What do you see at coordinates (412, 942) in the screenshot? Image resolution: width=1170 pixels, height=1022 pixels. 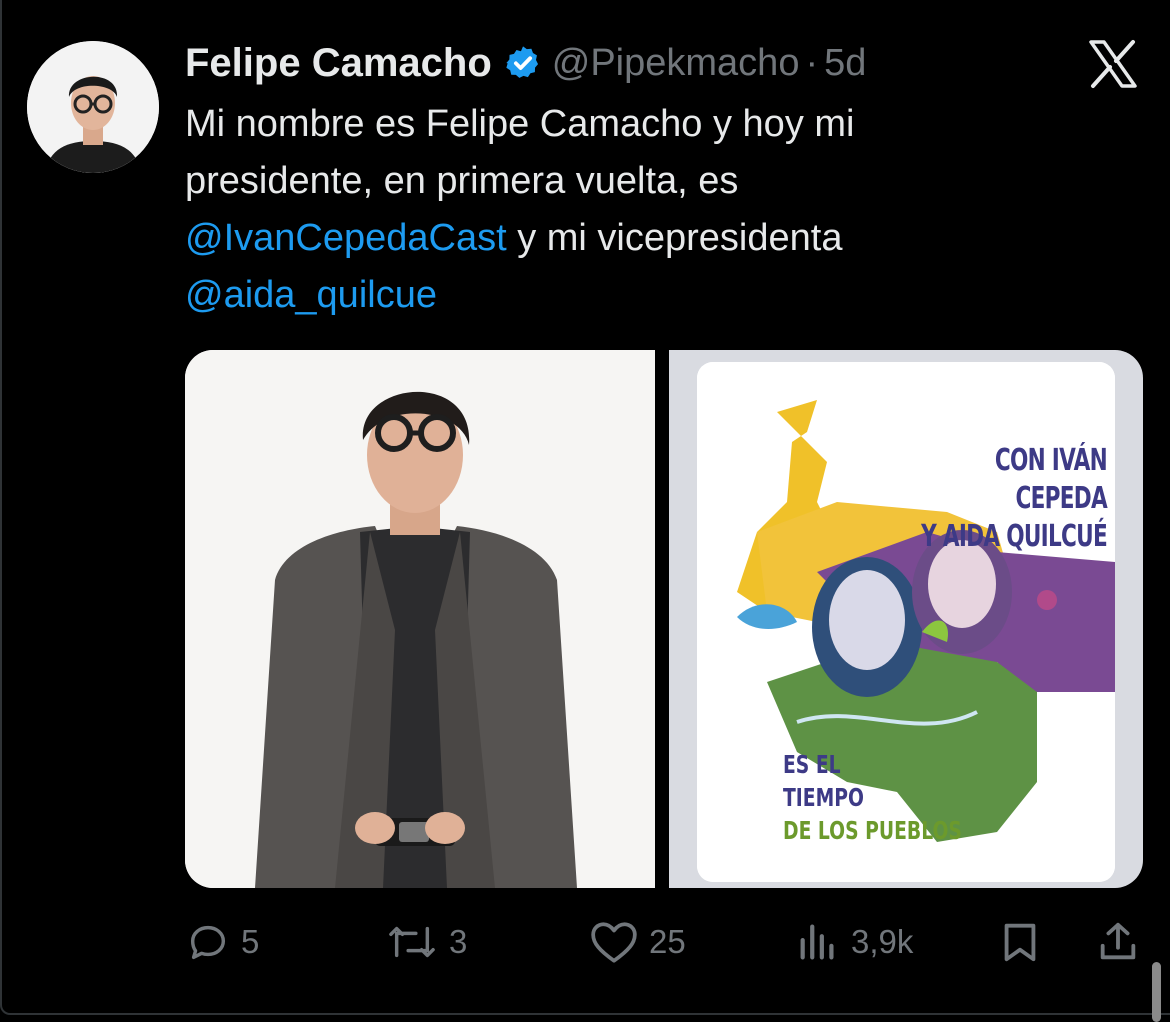 I see `repost-icon` at bounding box center [412, 942].